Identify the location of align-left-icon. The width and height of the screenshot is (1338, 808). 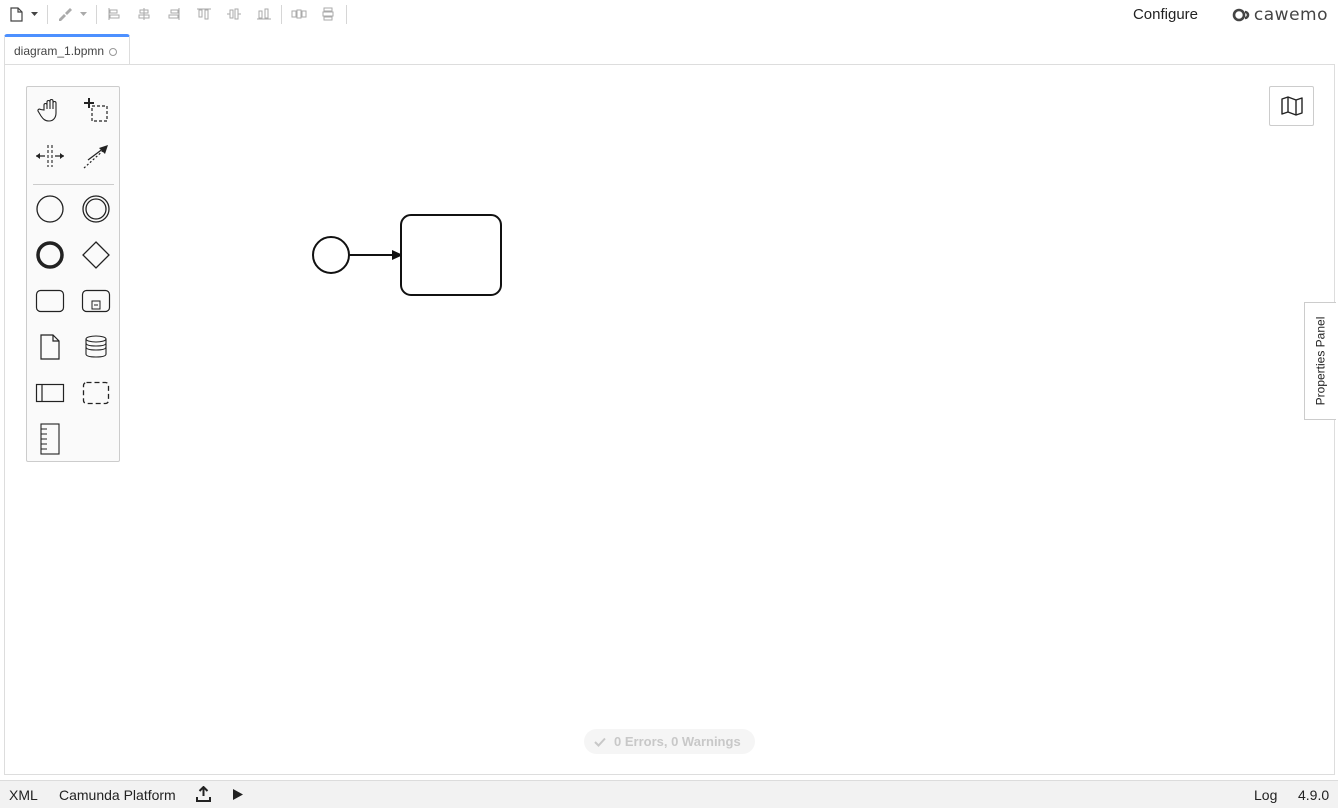
(114, 14).